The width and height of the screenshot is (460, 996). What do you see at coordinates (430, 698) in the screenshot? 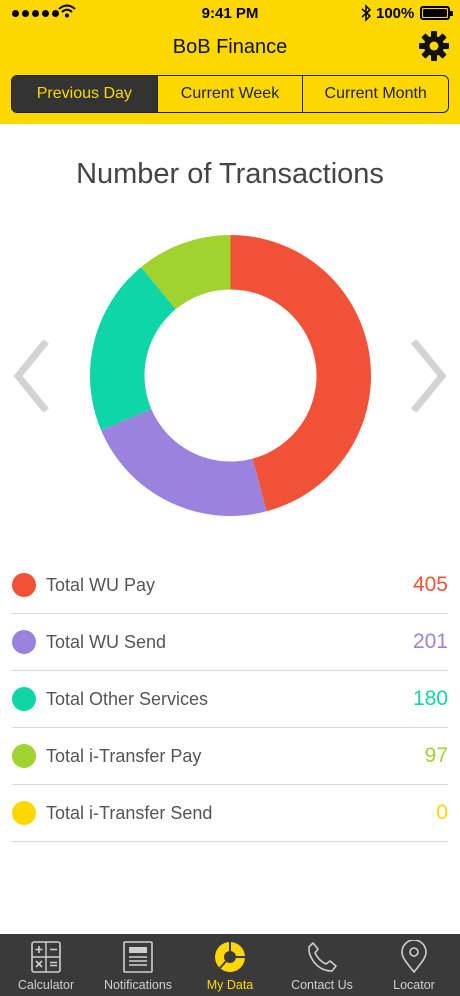
I see `legend-value: 180` at bounding box center [430, 698].